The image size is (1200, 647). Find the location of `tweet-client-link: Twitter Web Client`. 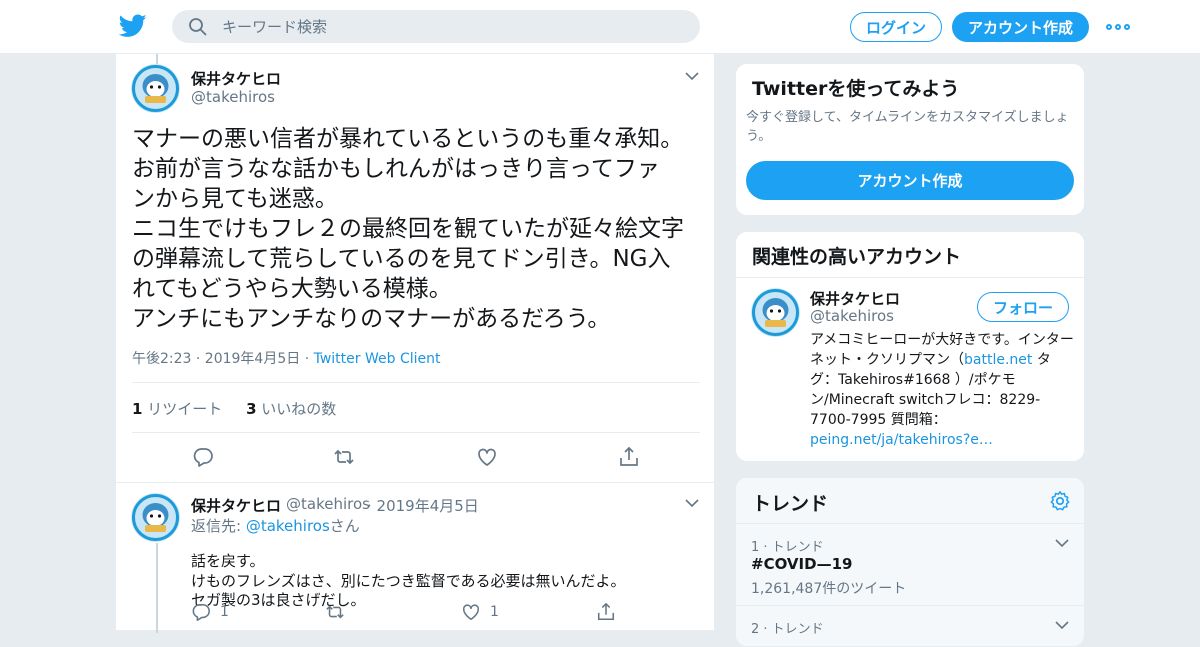

tweet-client-link: Twitter Web Client is located at coordinates (377, 359).